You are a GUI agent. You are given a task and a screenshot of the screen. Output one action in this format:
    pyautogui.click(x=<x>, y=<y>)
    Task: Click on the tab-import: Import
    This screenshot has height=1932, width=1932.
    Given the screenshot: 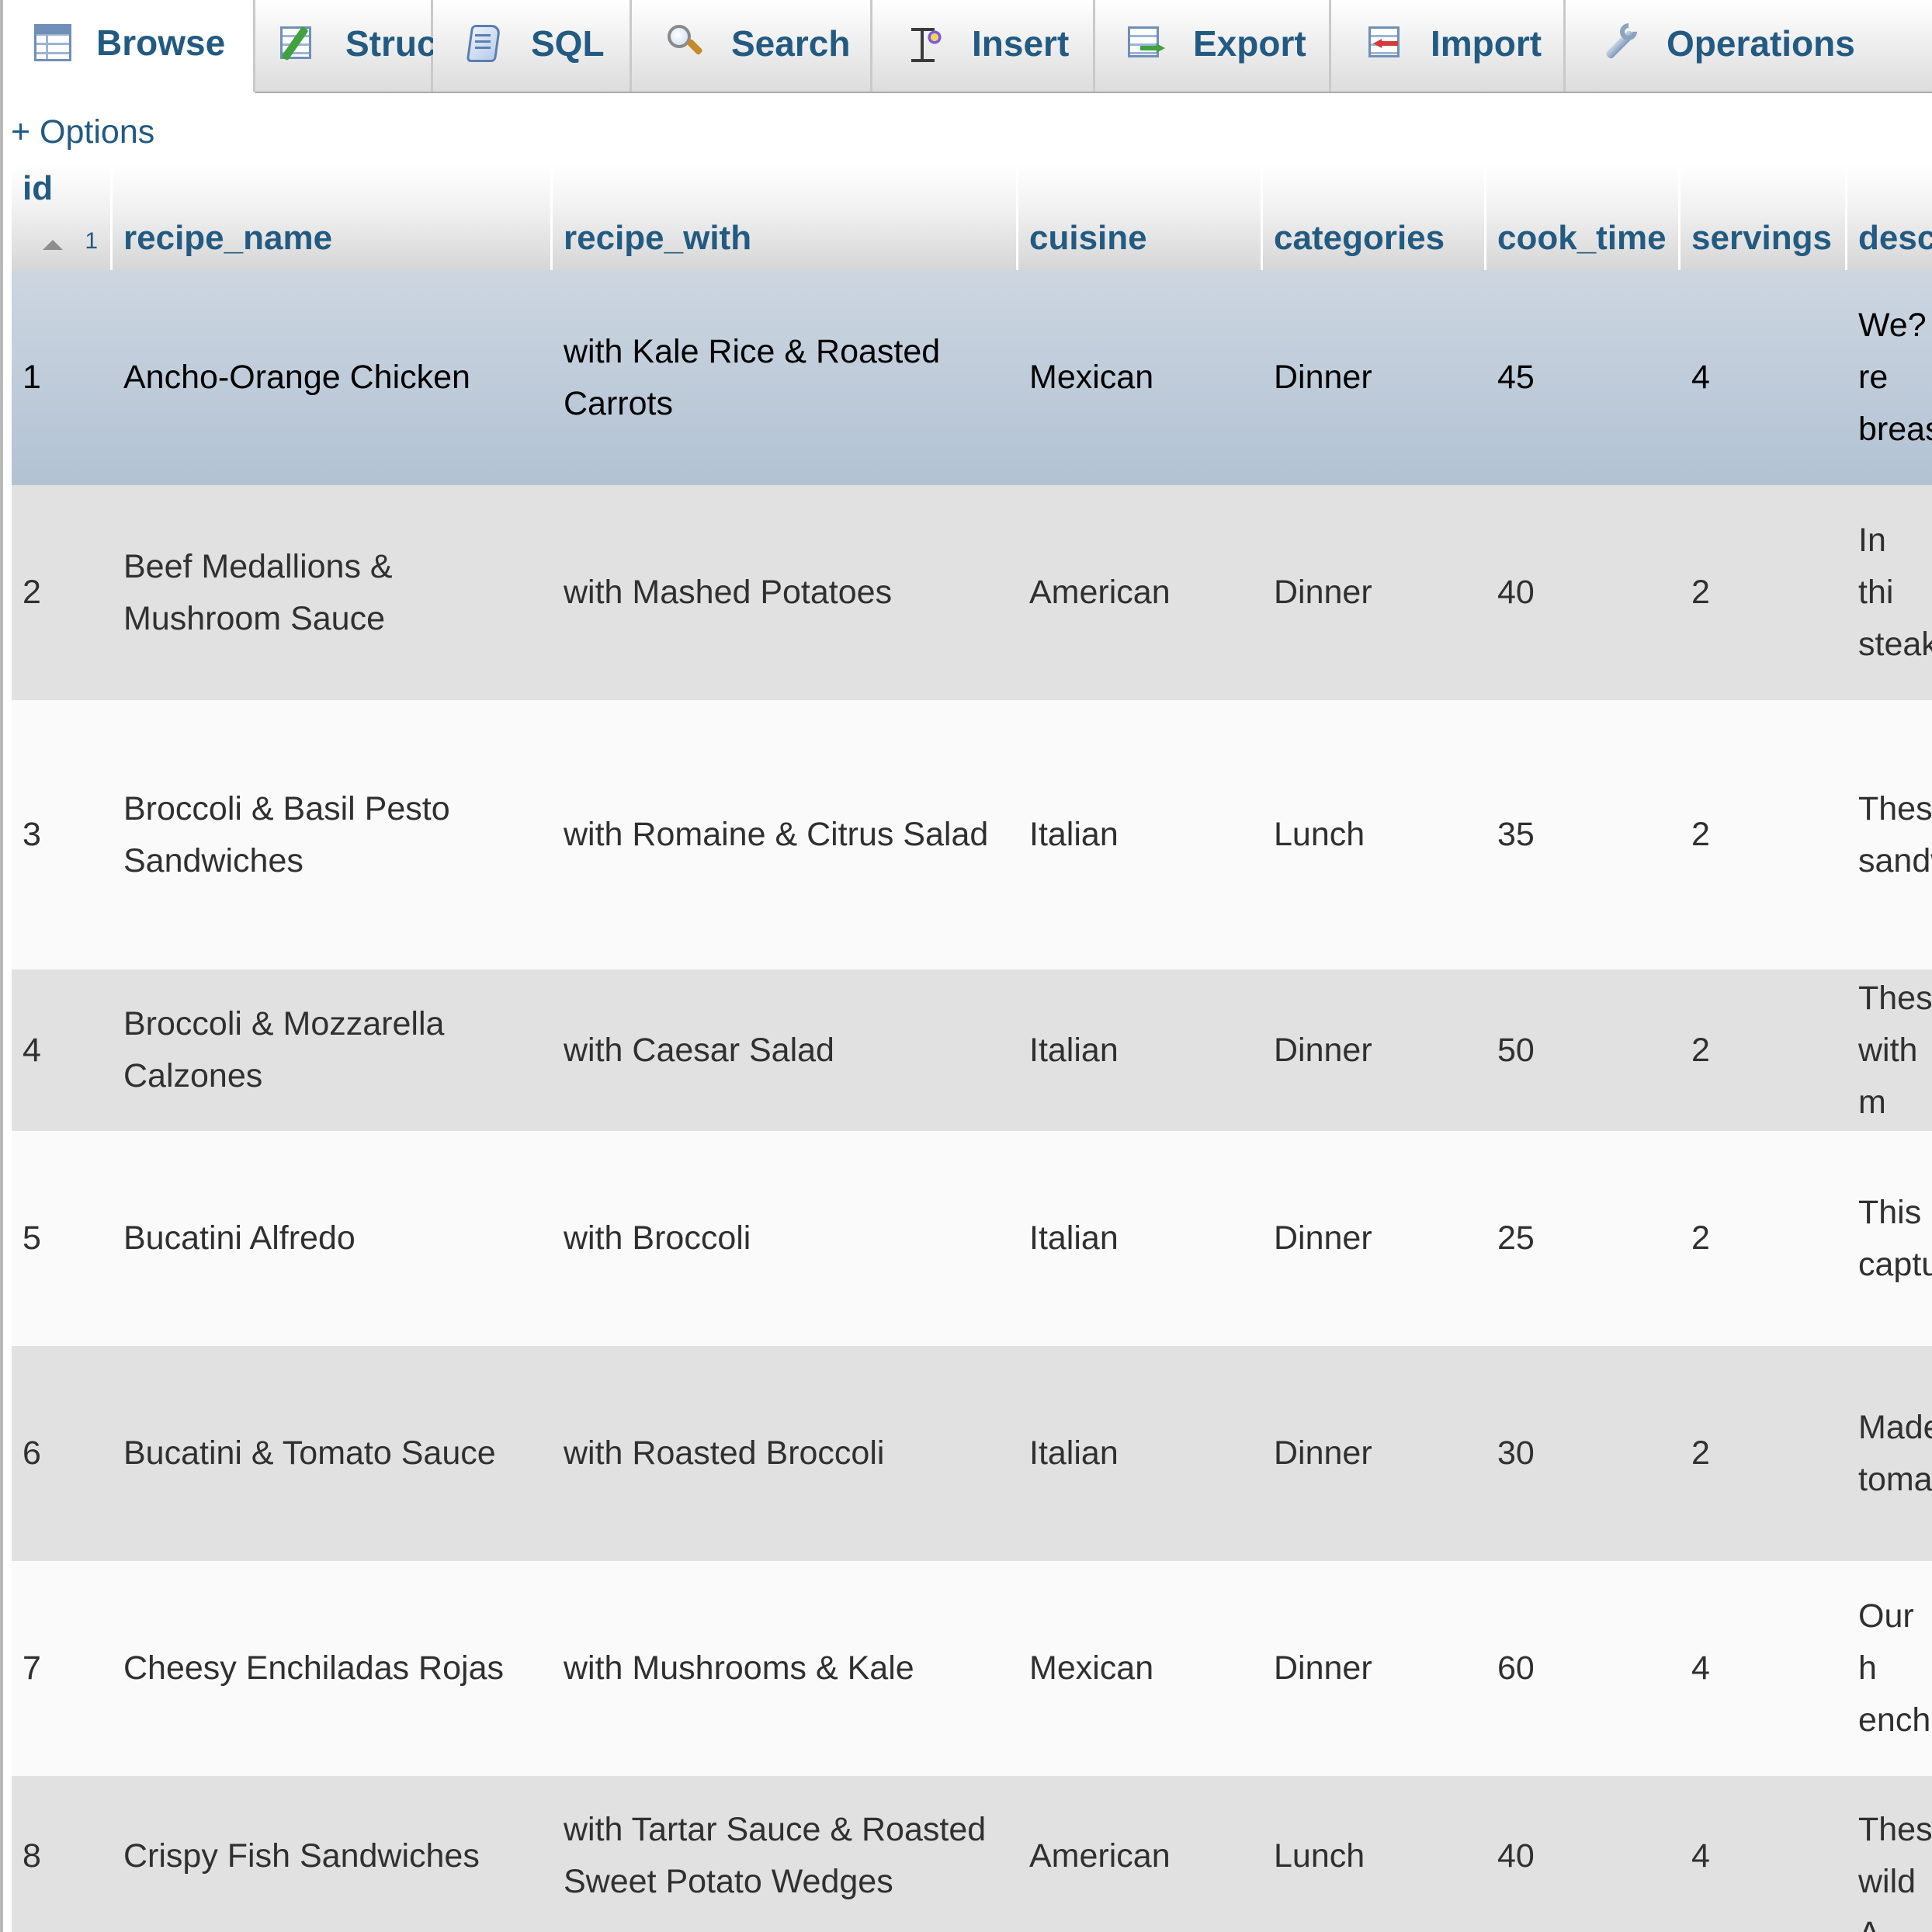 What is the action you would take?
    pyautogui.click(x=1448, y=46)
    